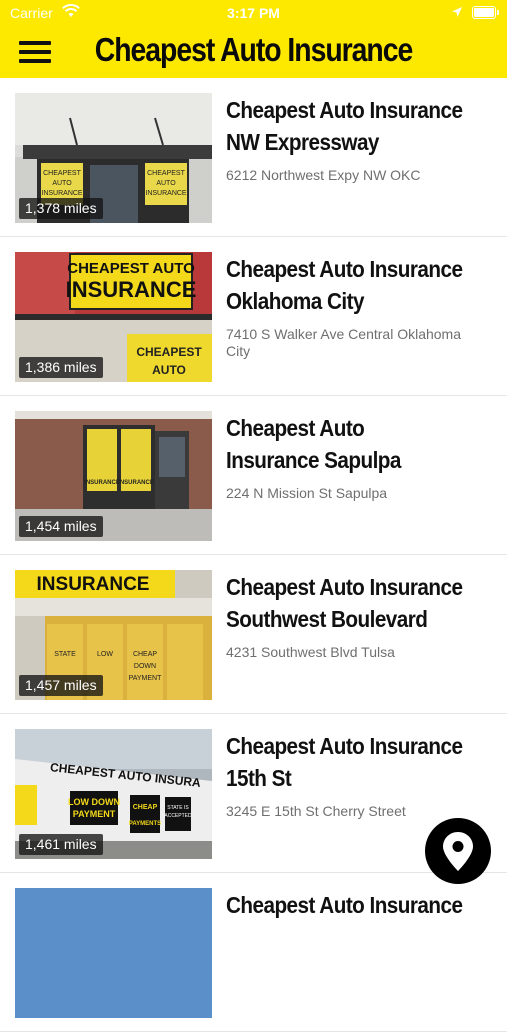 The width and height of the screenshot is (507, 1032). I want to click on distance-badge: 1,454 miles, so click(61, 526).